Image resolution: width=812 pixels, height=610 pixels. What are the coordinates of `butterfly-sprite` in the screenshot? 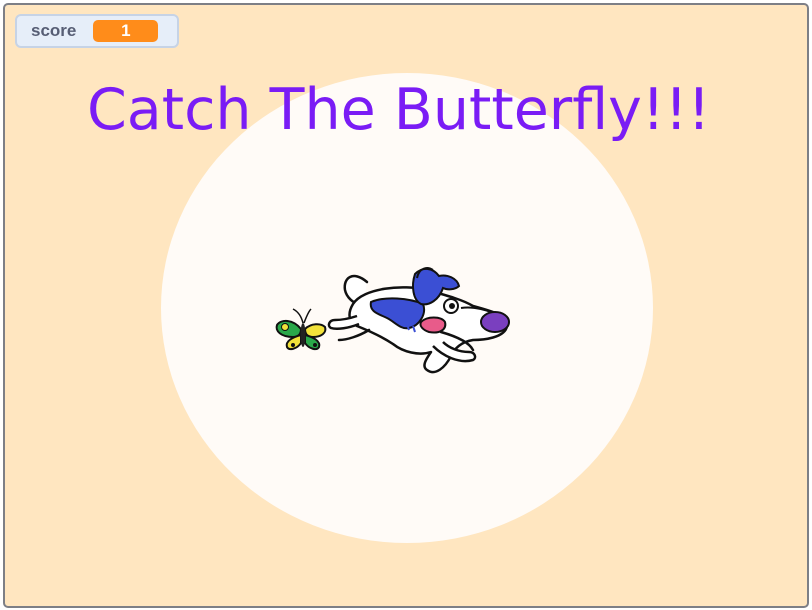 It's located at (302, 330).